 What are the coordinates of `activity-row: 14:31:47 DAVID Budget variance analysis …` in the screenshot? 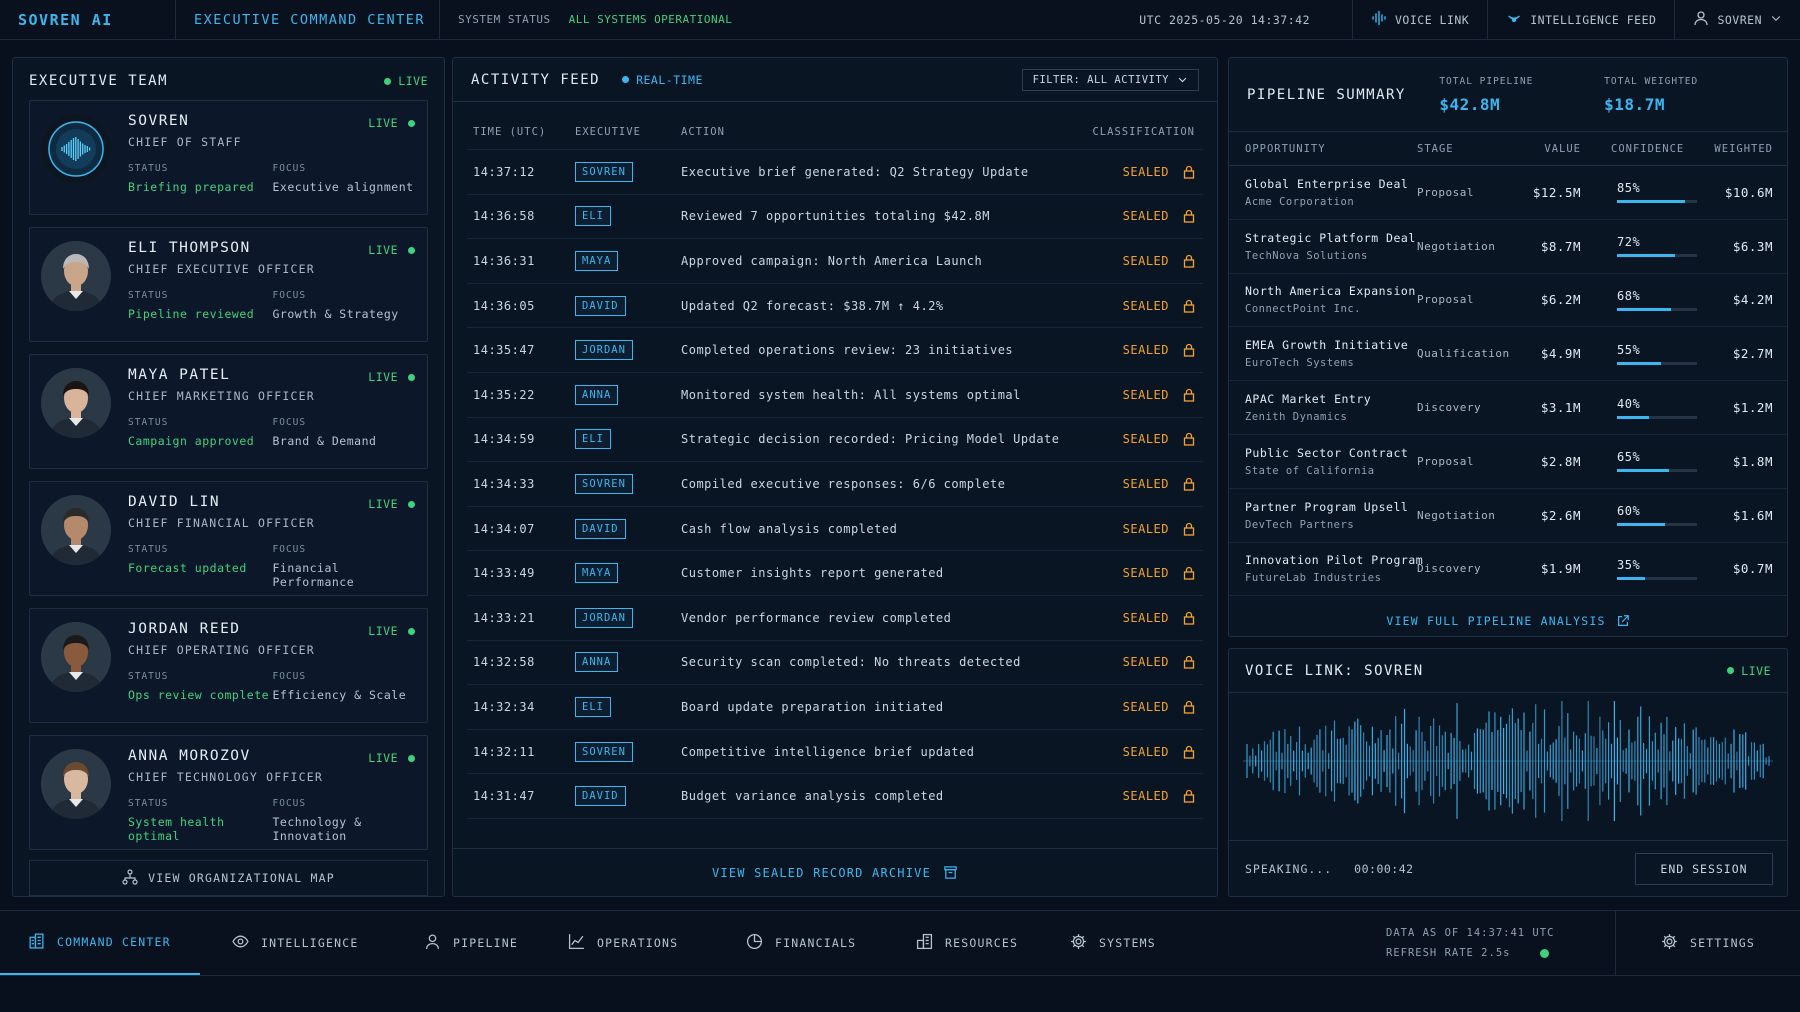 It's located at (835, 796).